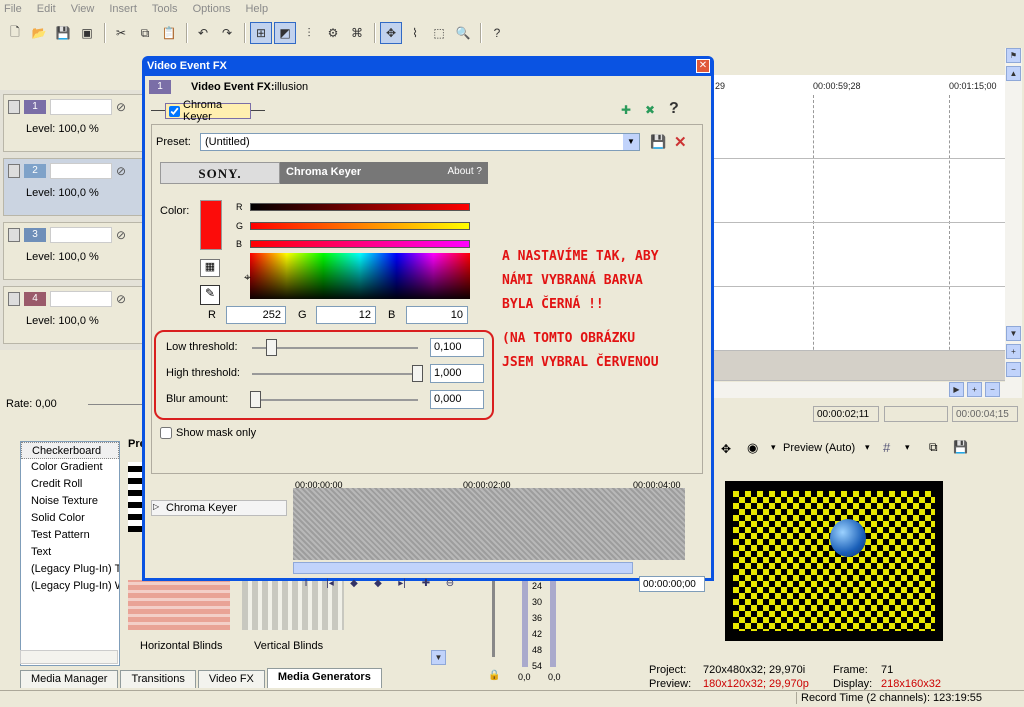  What do you see at coordinates (378, 585) in the screenshot?
I see `next-keyframe-icon: ◆` at bounding box center [378, 585].